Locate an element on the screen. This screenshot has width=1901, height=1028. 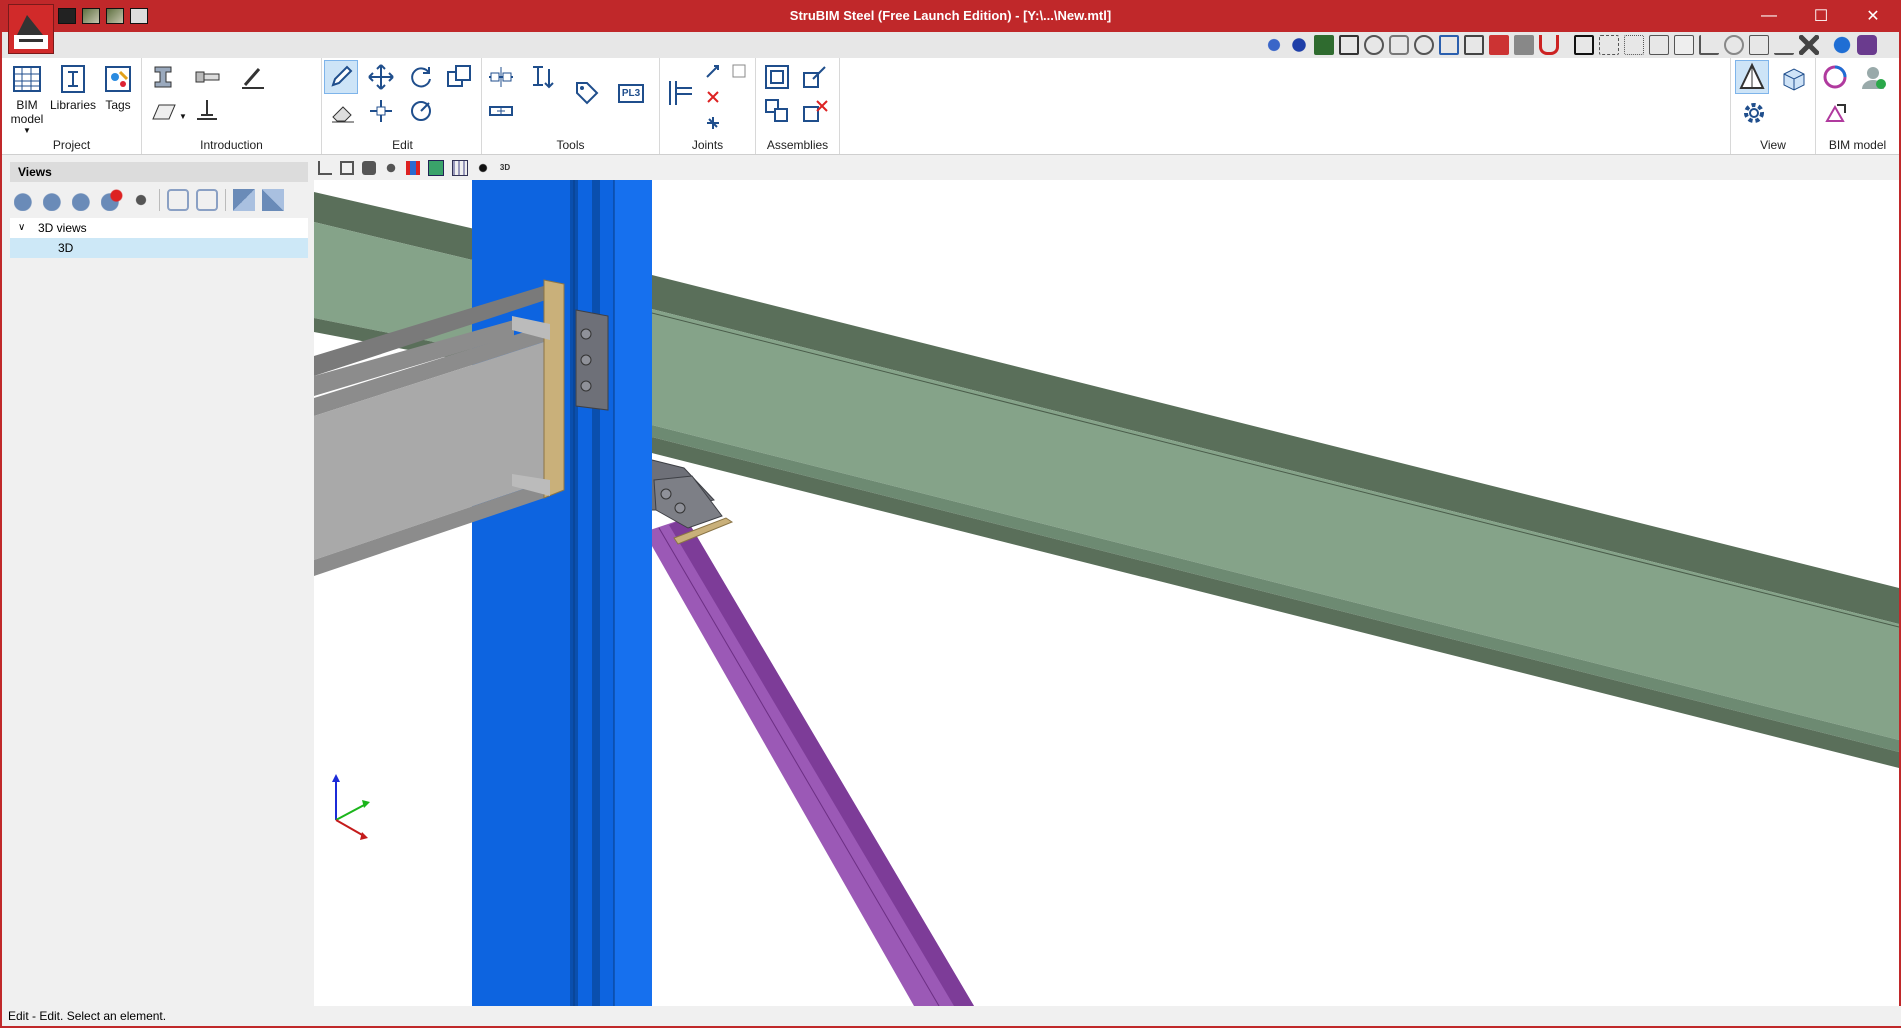
hide-elements-icon is located at coordinates (1499, 45).